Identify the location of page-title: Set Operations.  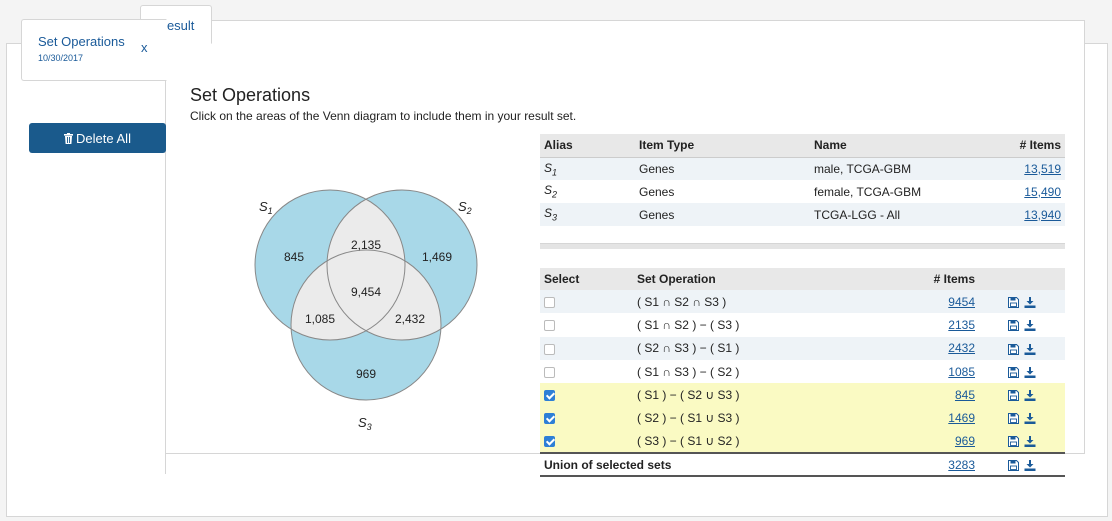
(250, 95).